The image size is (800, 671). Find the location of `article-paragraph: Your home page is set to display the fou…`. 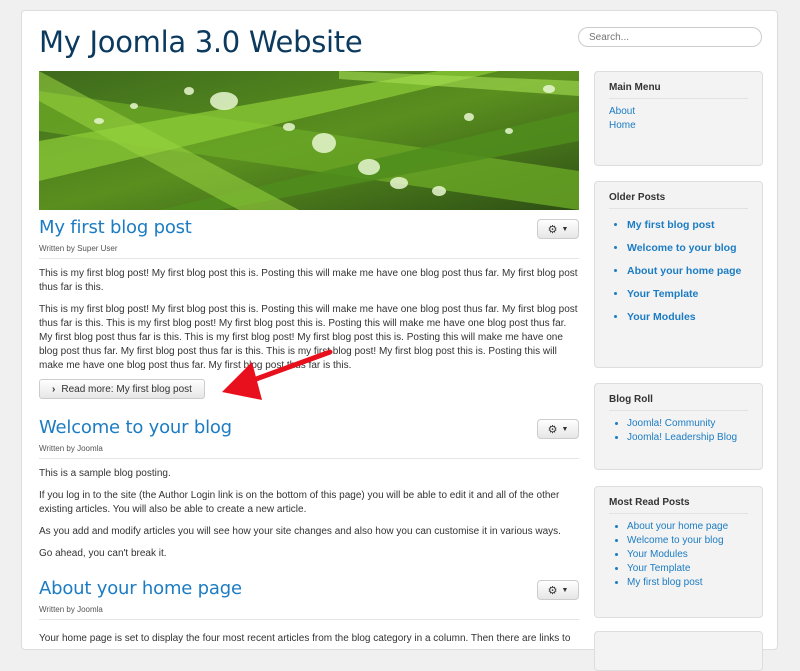

article-paragraph: Your home page is set to display the fou… is located at coordinates (305, 638).